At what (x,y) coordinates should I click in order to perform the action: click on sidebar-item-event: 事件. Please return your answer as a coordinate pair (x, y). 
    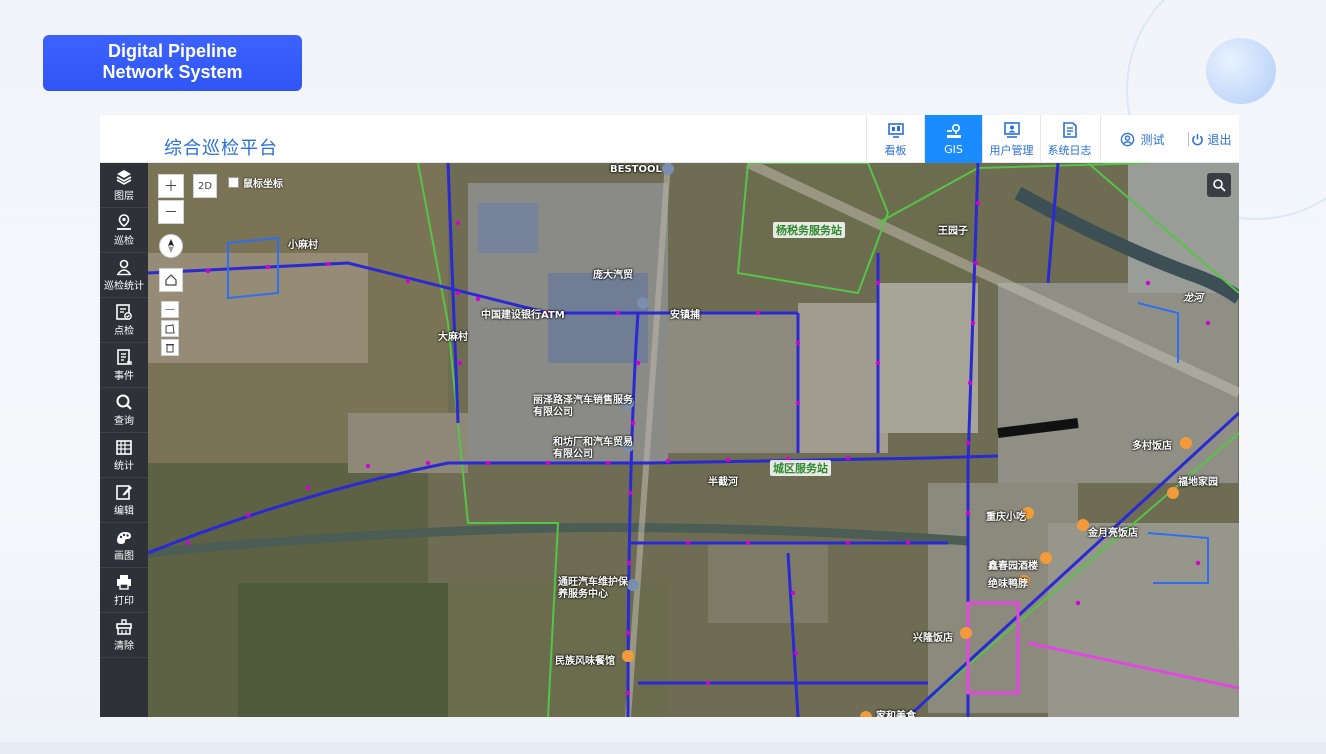
    Looking at the image, I should click on (124, 365).